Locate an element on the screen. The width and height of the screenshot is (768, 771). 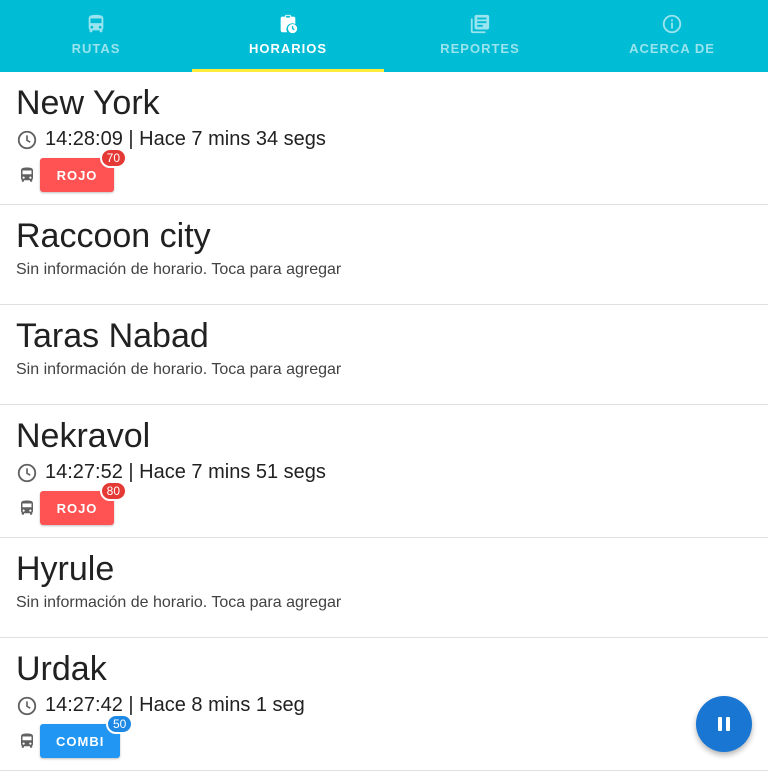
reports-library-icon is located at coordinates (480, 24).